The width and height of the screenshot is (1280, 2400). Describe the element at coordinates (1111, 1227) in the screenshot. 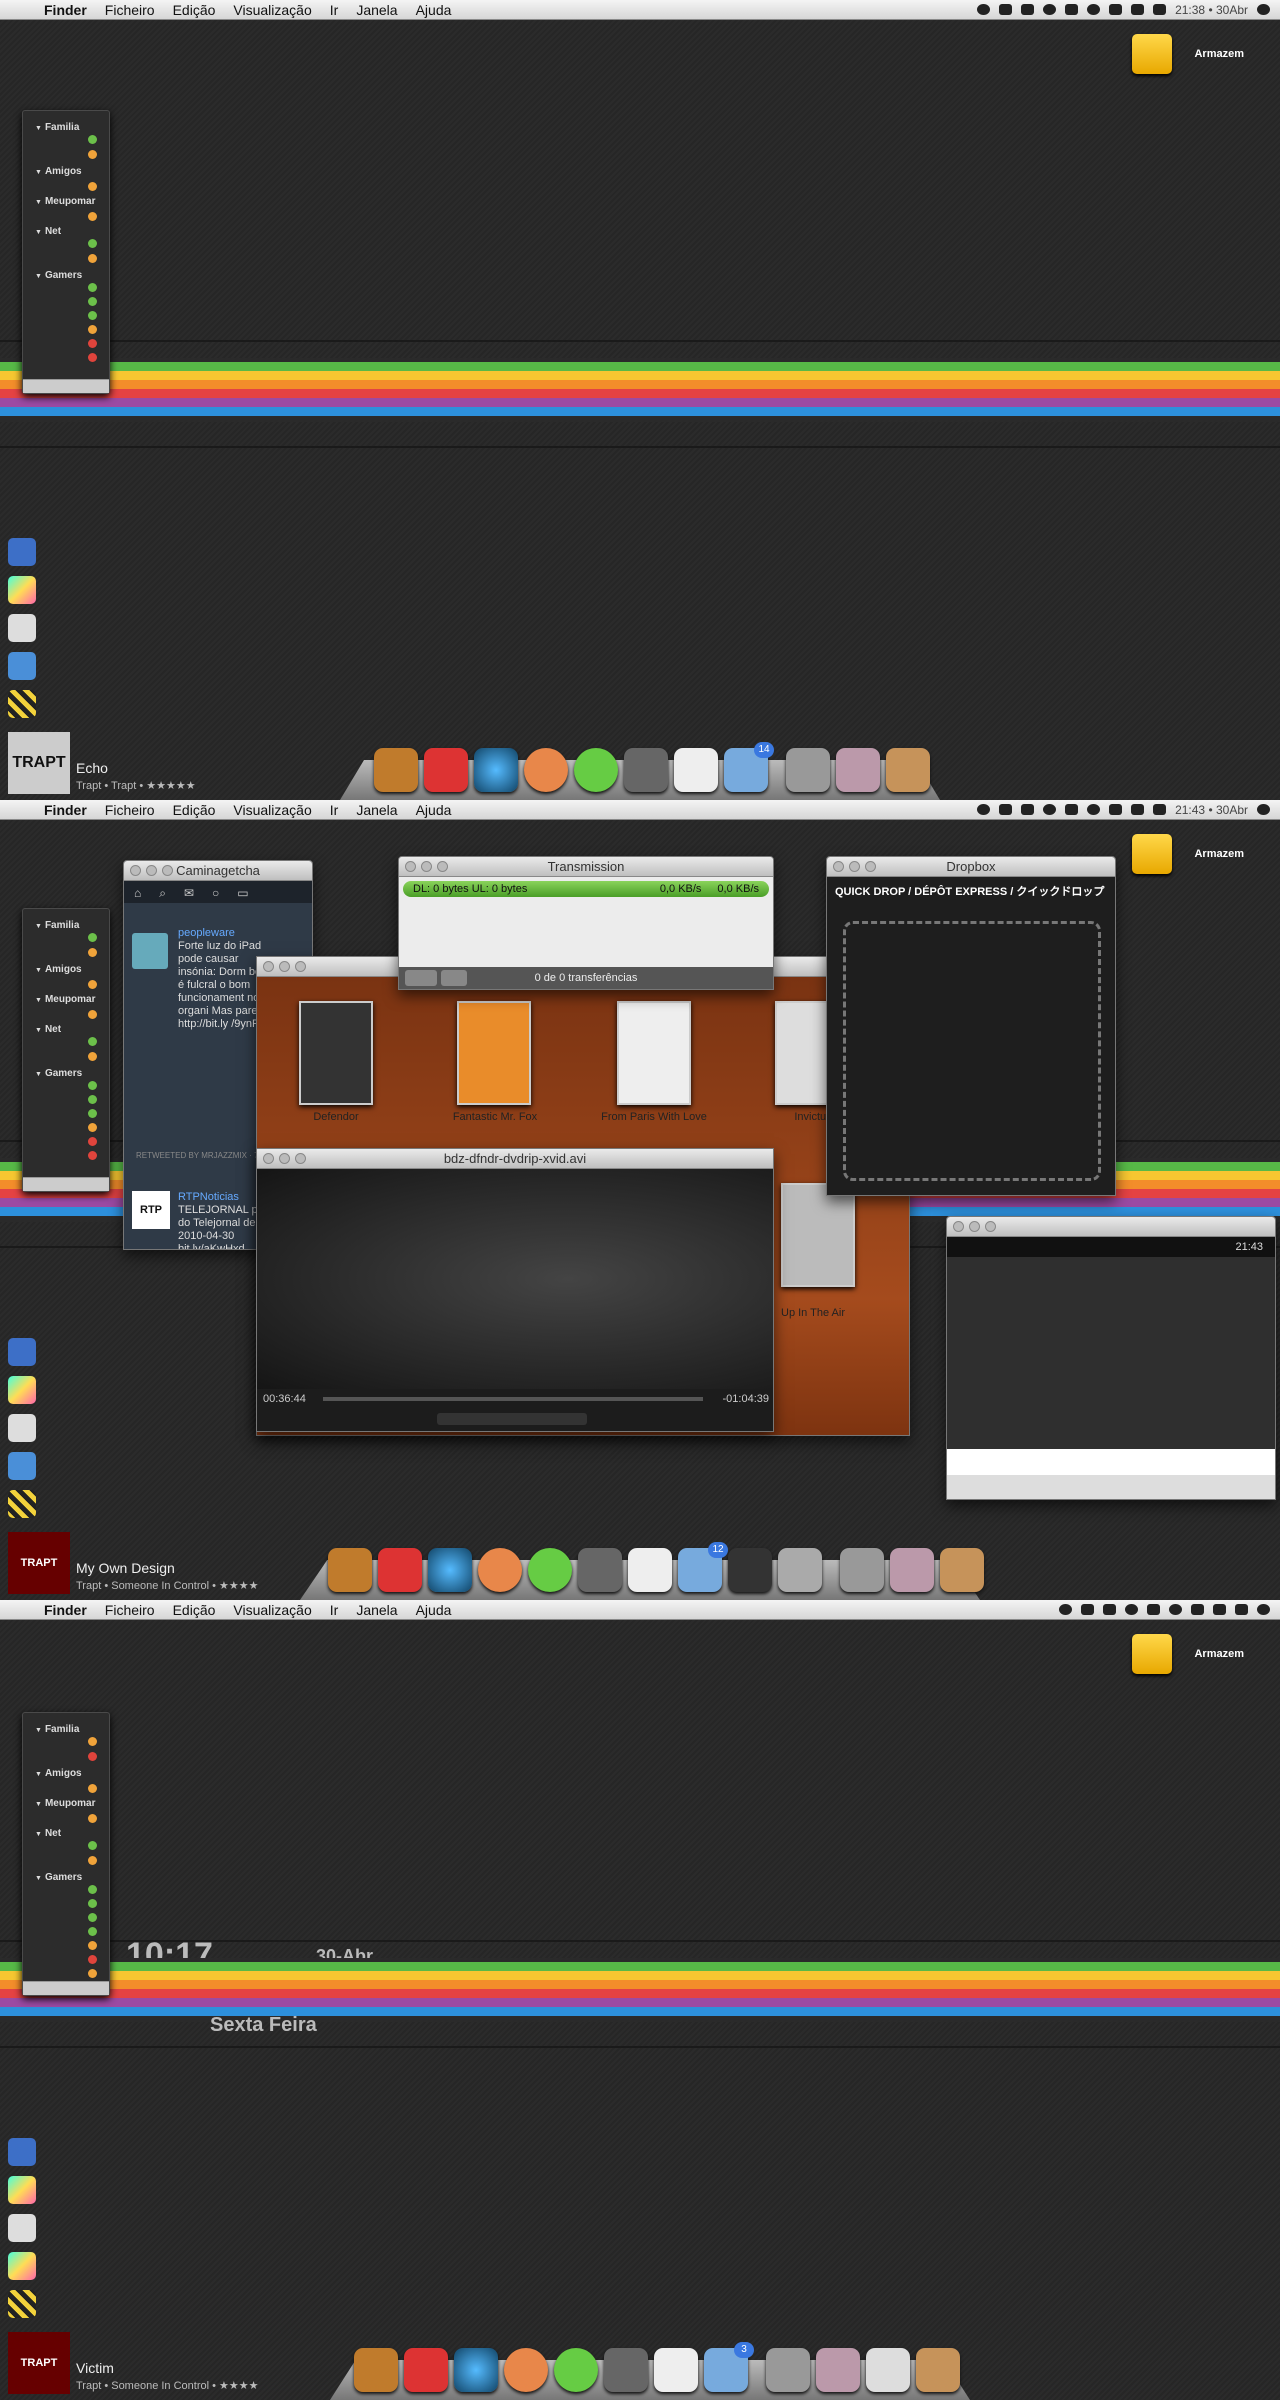

I see `chat-titlebar` at that location.